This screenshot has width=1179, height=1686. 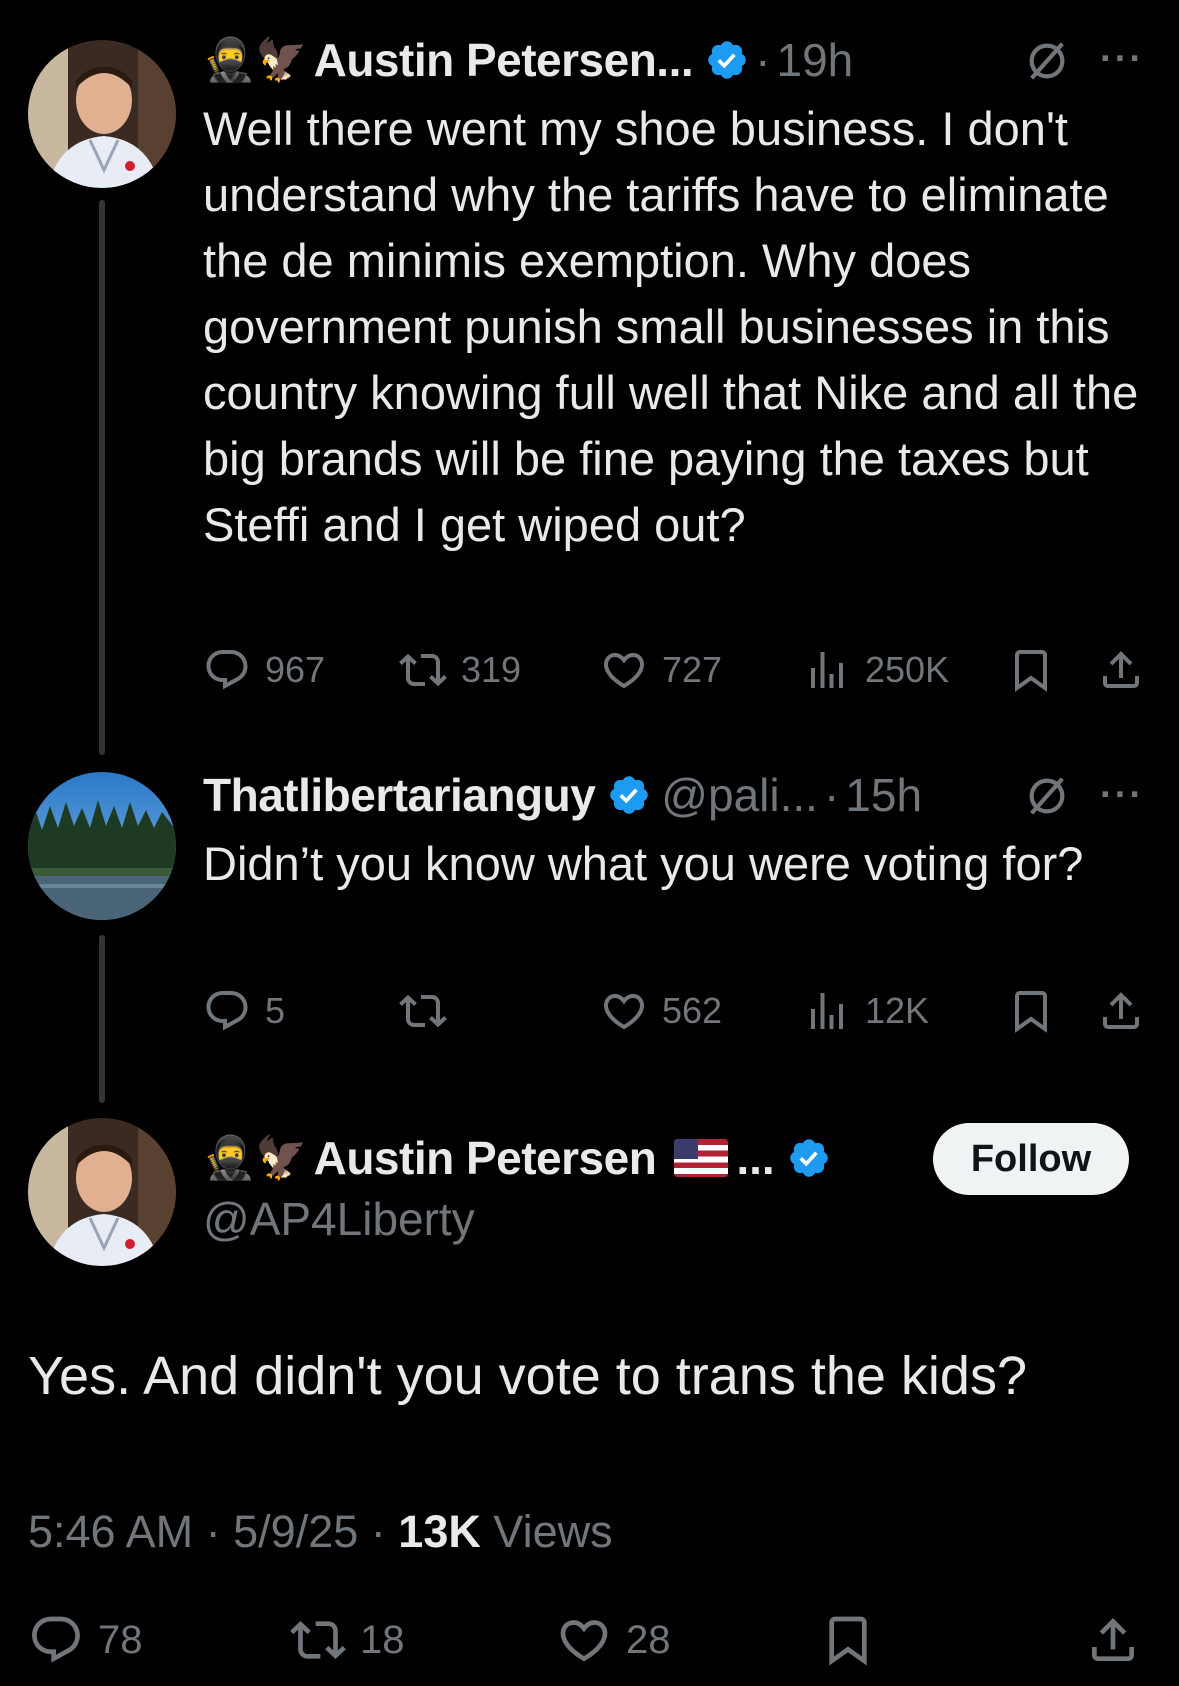 I want to click on repost-button, so click(x=430, y=1011).